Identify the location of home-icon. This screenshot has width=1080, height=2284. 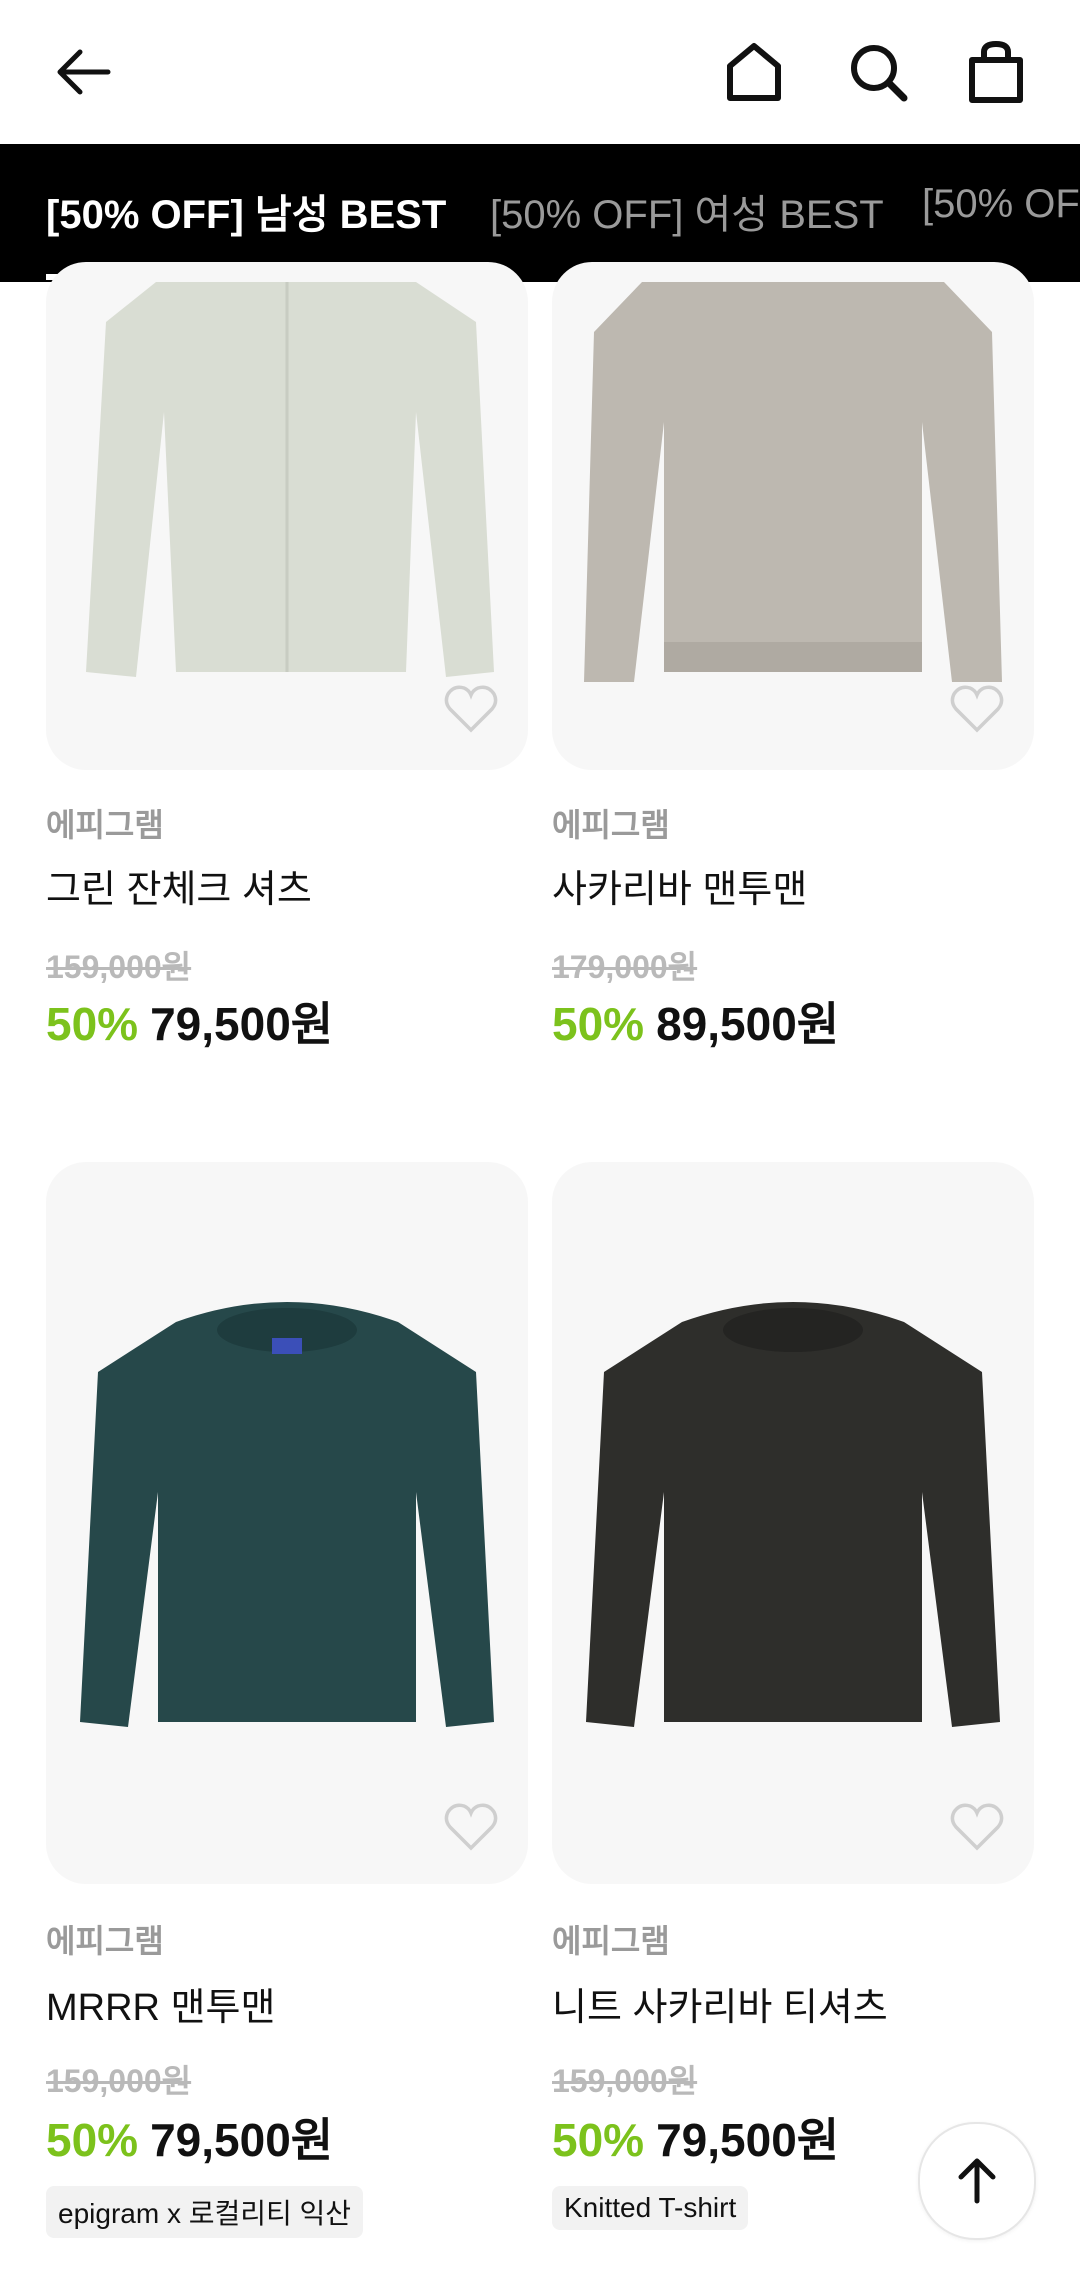
(754, 72).